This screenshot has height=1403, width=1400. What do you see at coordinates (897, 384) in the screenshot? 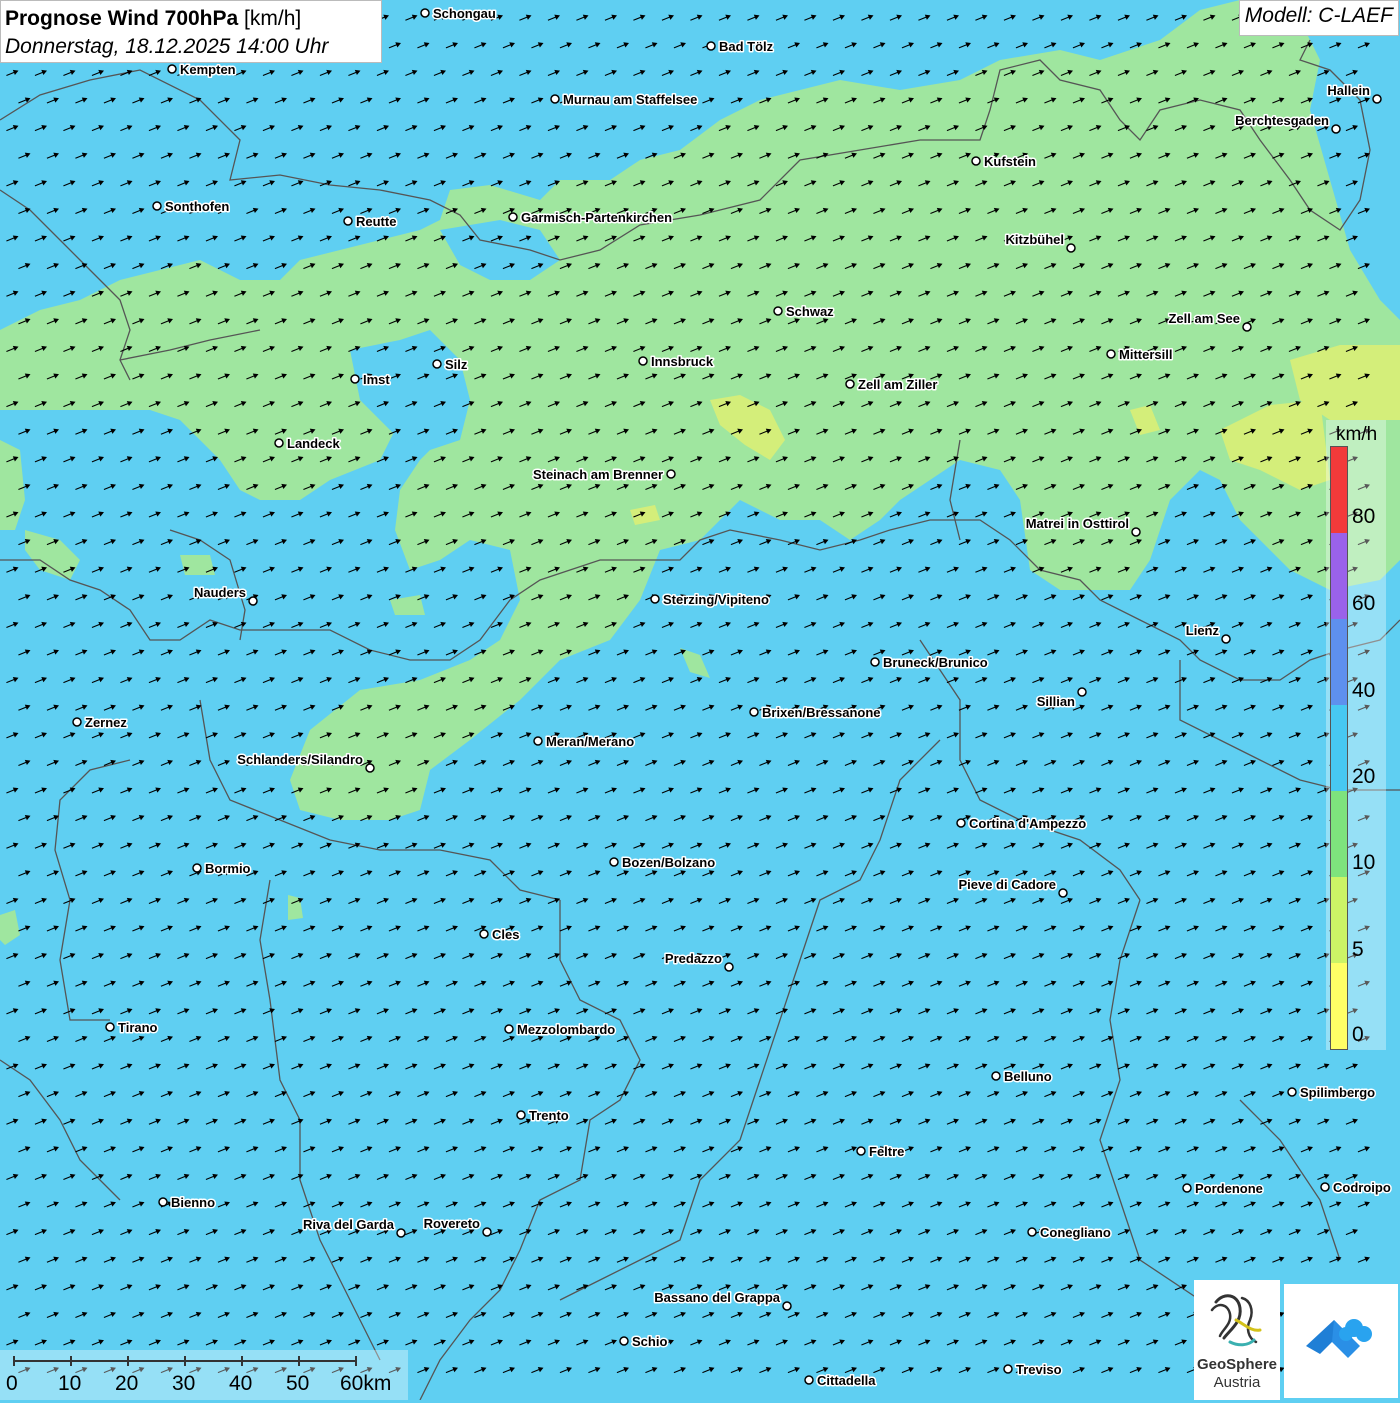
I see `city-label: Zell am Ziller` at bounding box center [897, 384].